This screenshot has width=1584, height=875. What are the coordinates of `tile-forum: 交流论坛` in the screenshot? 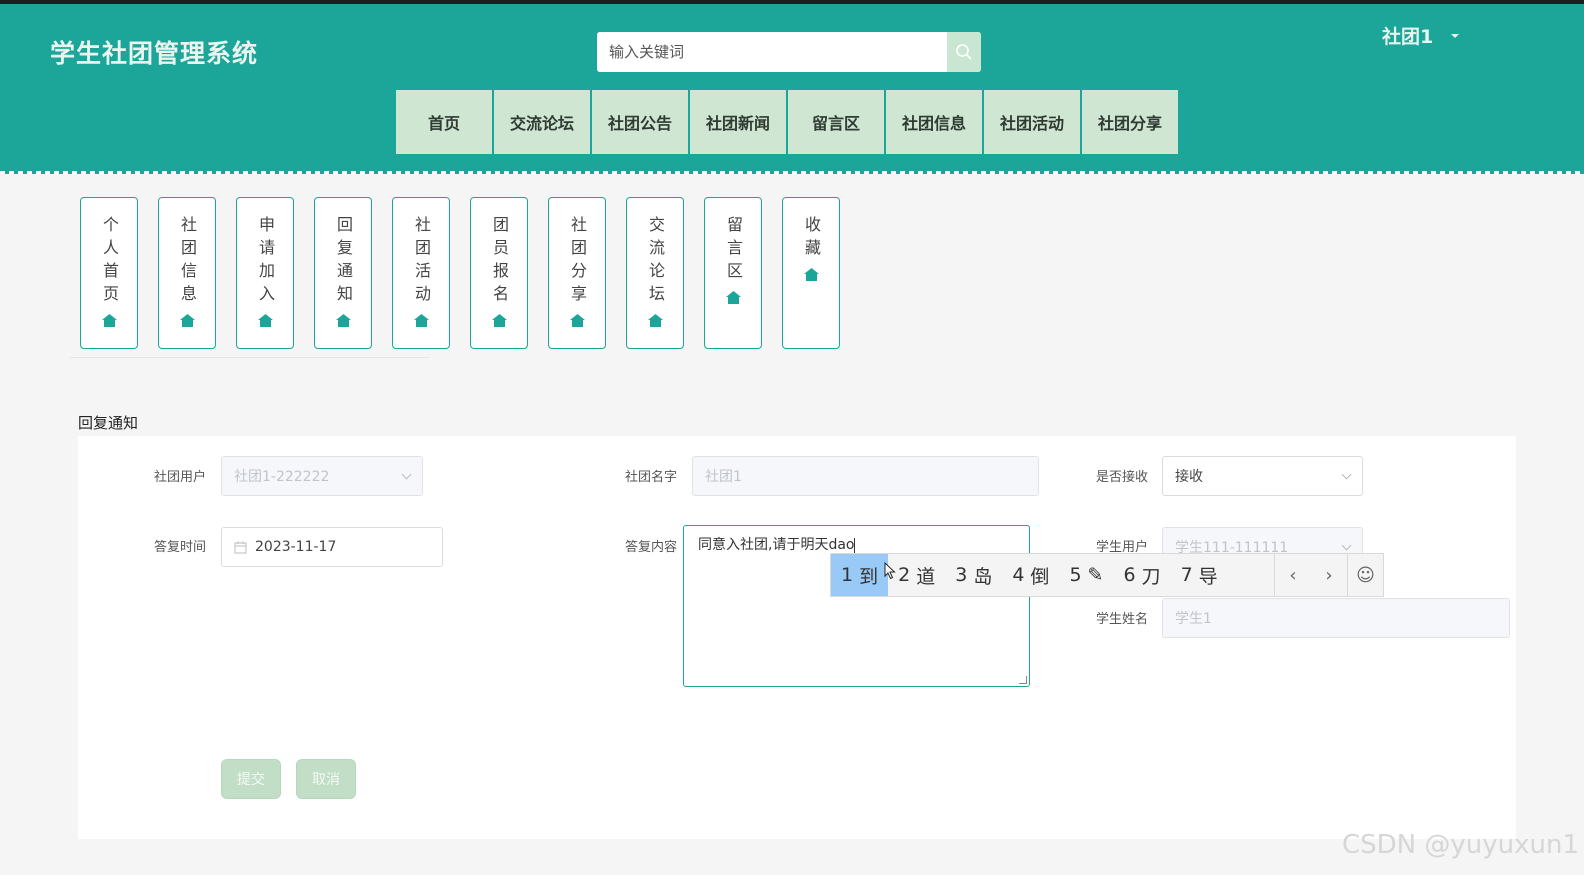 It's located at (655, 273).